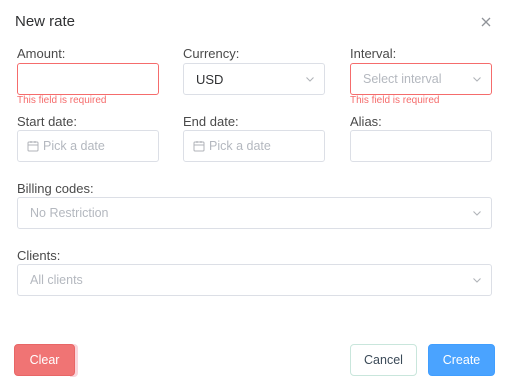 The height and width of the screenshot is (391, 507). Describe the element at coordinates (421, 146) in the screenshot. I see `alias-input` at that location.